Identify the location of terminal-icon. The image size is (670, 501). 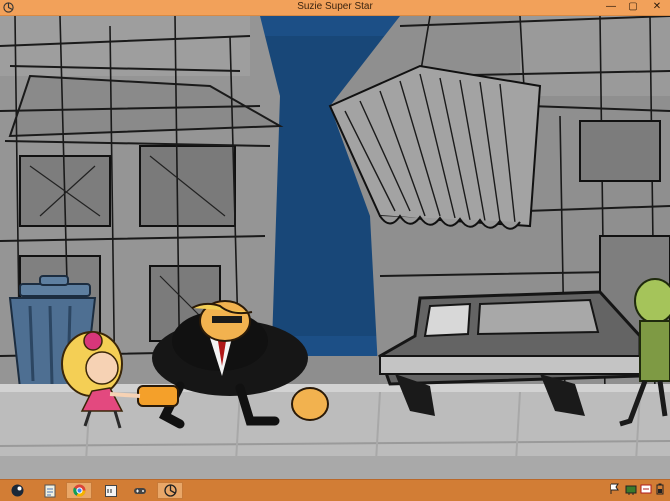
(111, 490).